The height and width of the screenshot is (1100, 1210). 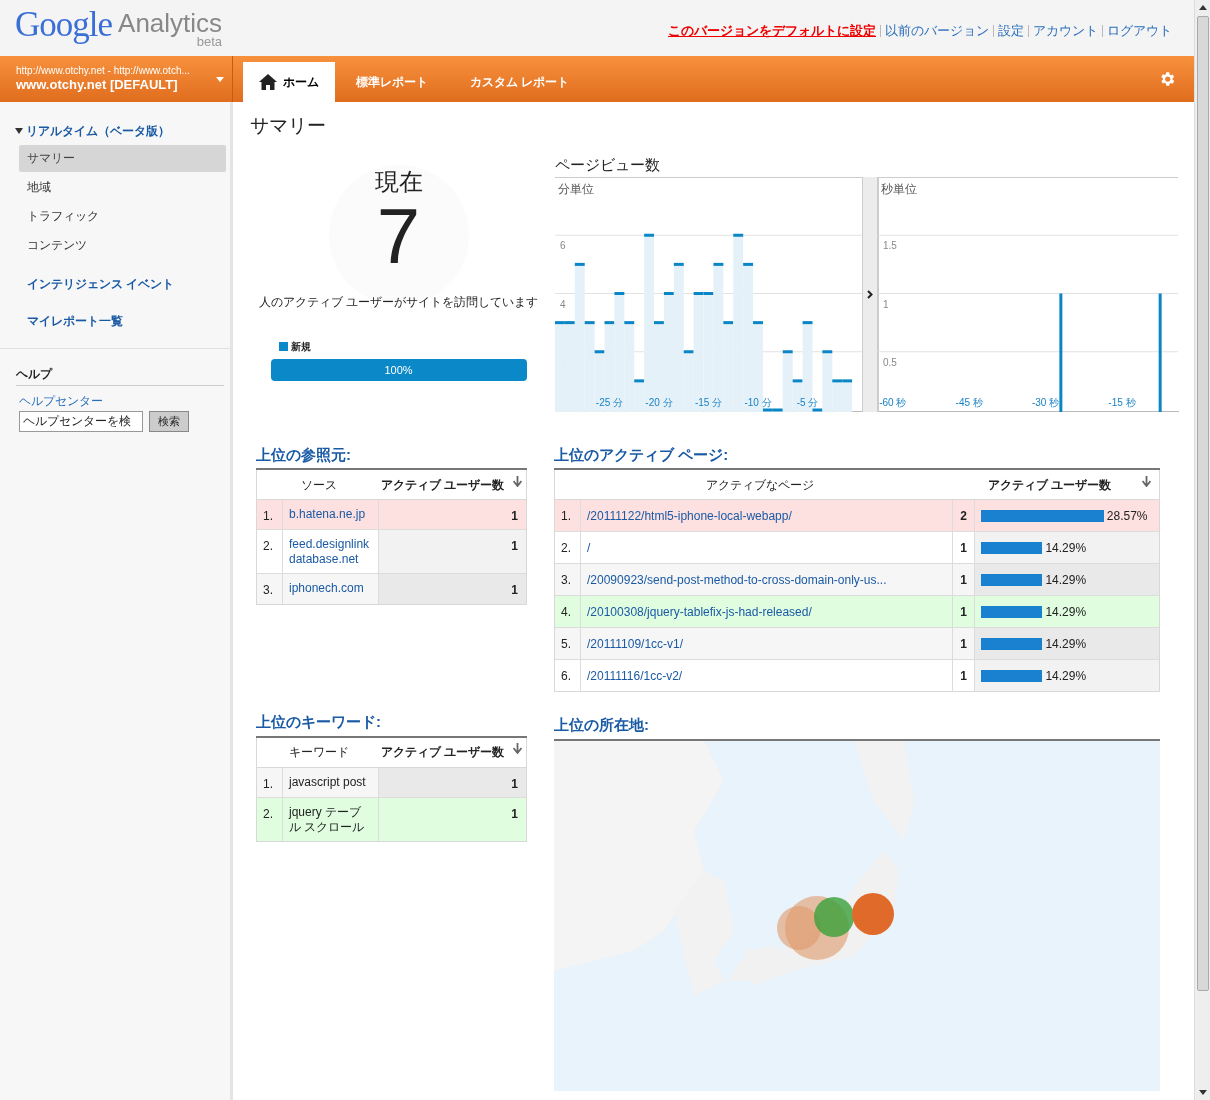 What do you see at coordinates (563, 303) in the screenshot?
I see `tick-label: 4` at bounding box center [563, 303].